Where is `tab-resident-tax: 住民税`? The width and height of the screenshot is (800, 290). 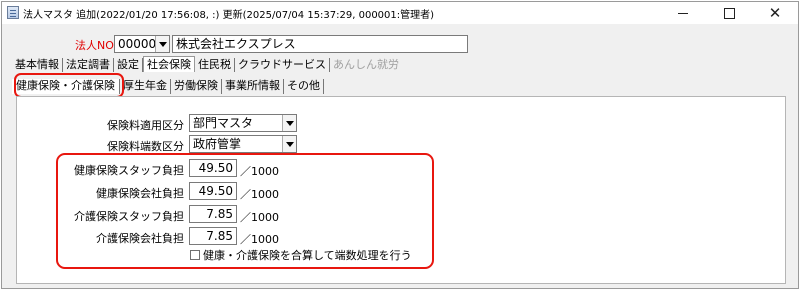
tab-resident-tax: 住民税 is located at coordinates (215, 65).